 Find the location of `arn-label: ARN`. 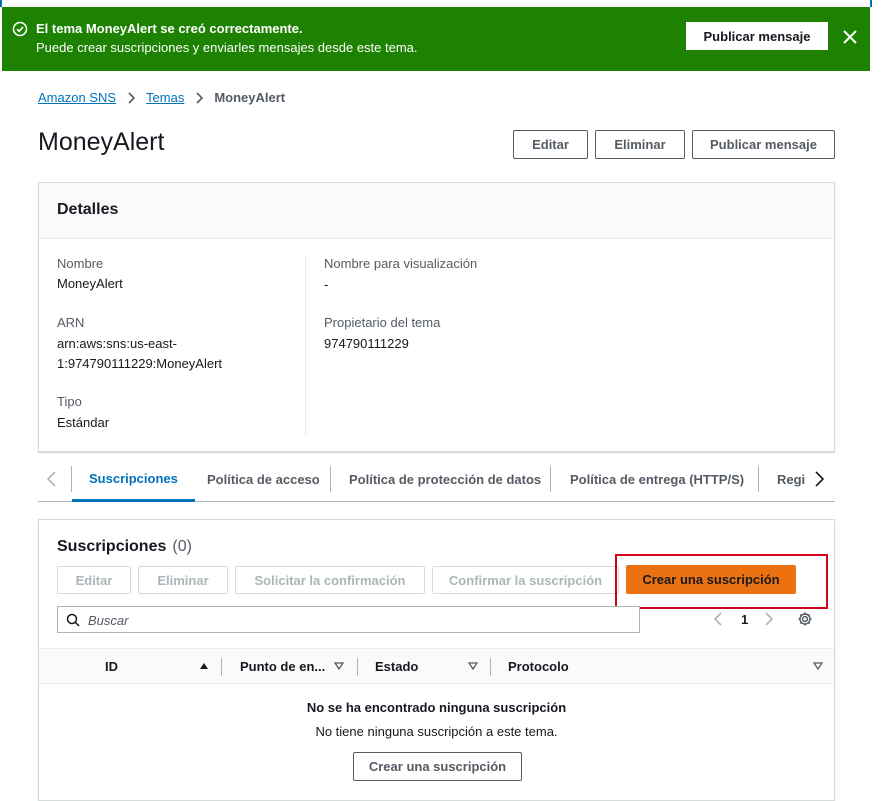

arn-label: ARN is located at coordinates (71, 322).